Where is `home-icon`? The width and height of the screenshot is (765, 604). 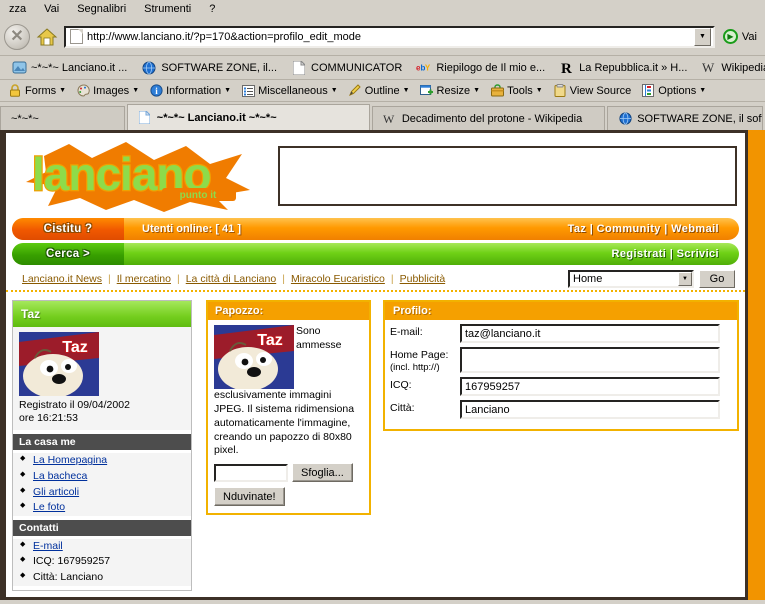 home-icon is located at coordinates (47, 37).